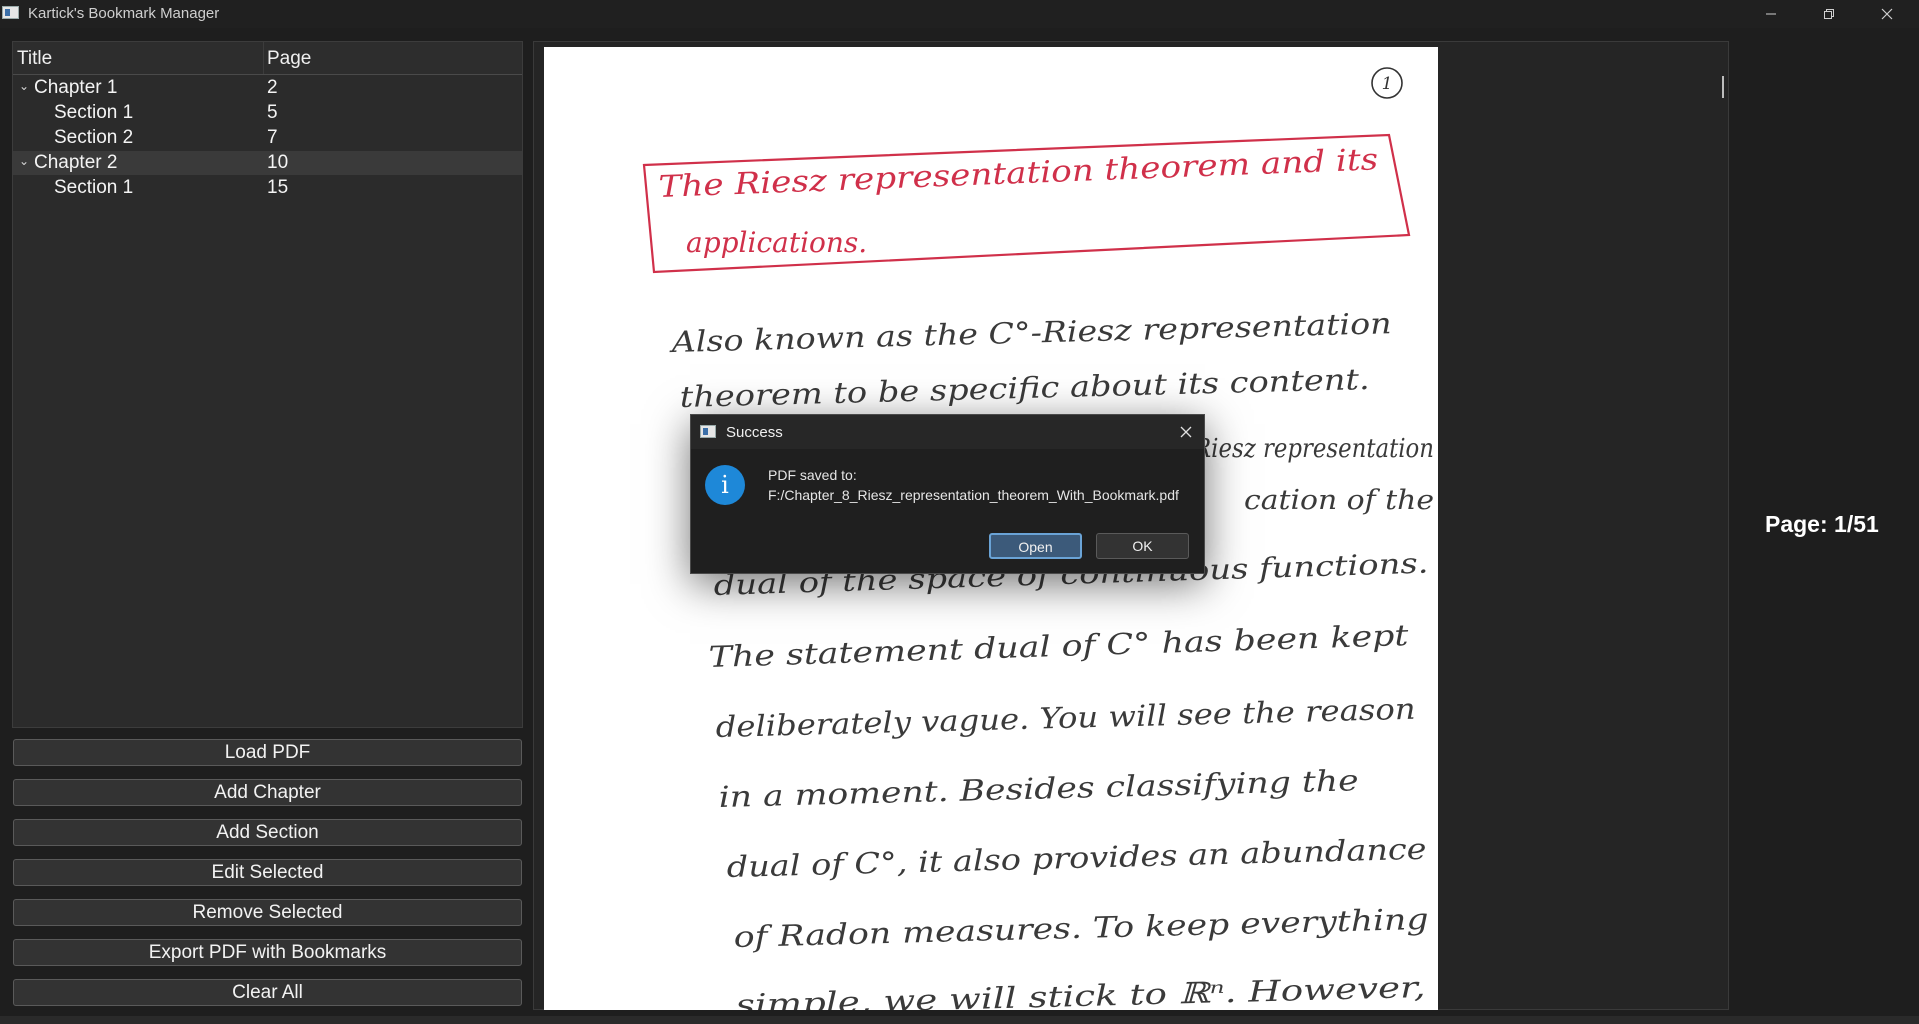 Image resolution: width=1919 pixels, height=1024 pixels. Describe the element at coordinates (289, 59) in the screenshot. I see `column-header-page: Page` at that location.